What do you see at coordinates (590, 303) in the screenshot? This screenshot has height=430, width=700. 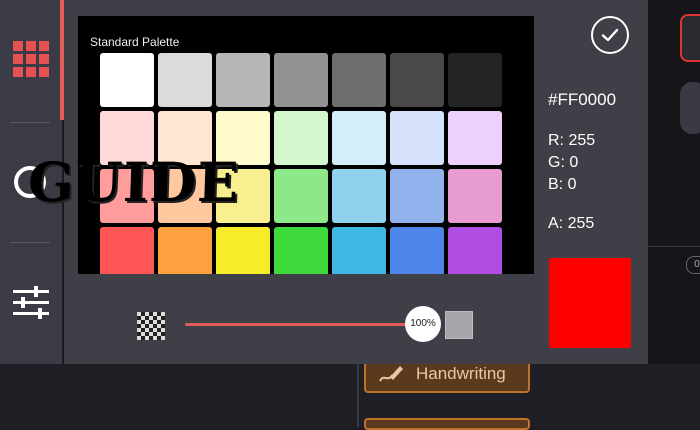 I see `color-preview` at bounding box center [590, 303].